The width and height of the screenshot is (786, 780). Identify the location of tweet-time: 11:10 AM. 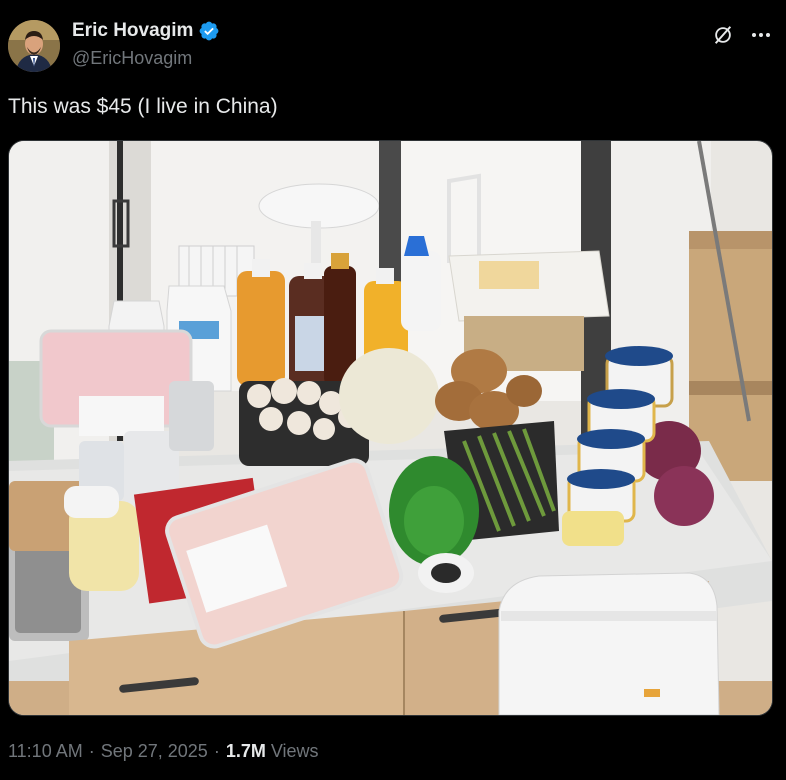
(45, 751).